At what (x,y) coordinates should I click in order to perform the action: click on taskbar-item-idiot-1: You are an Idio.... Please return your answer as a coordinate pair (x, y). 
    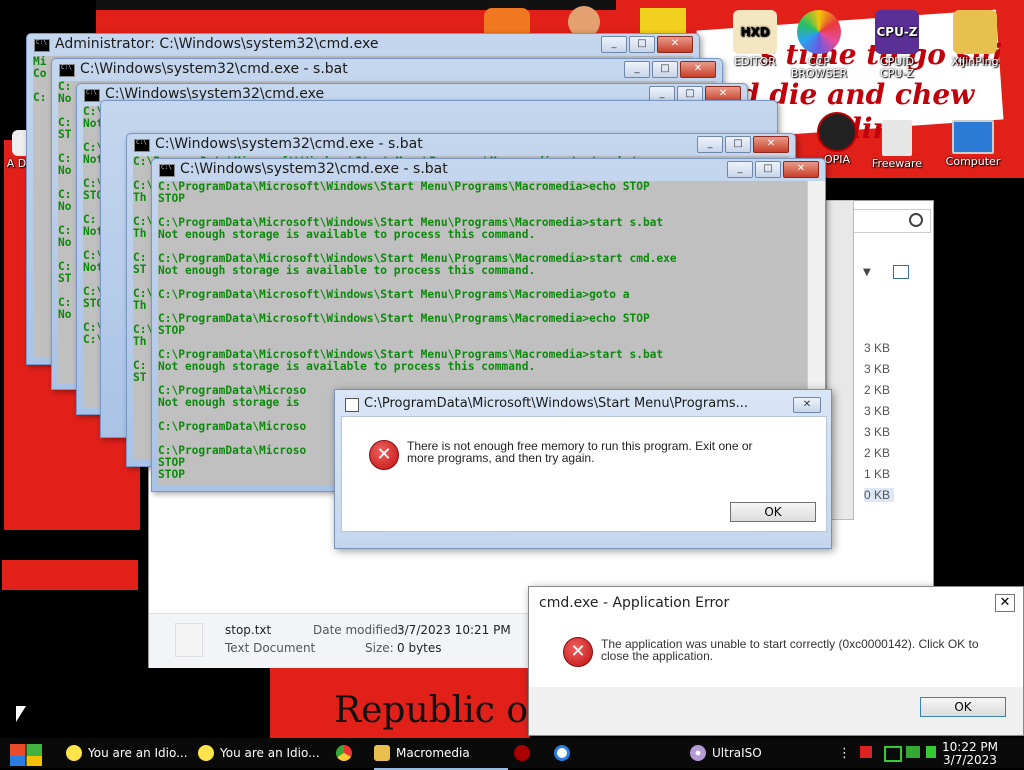
    Looking at the image, I should click on (128, 753).